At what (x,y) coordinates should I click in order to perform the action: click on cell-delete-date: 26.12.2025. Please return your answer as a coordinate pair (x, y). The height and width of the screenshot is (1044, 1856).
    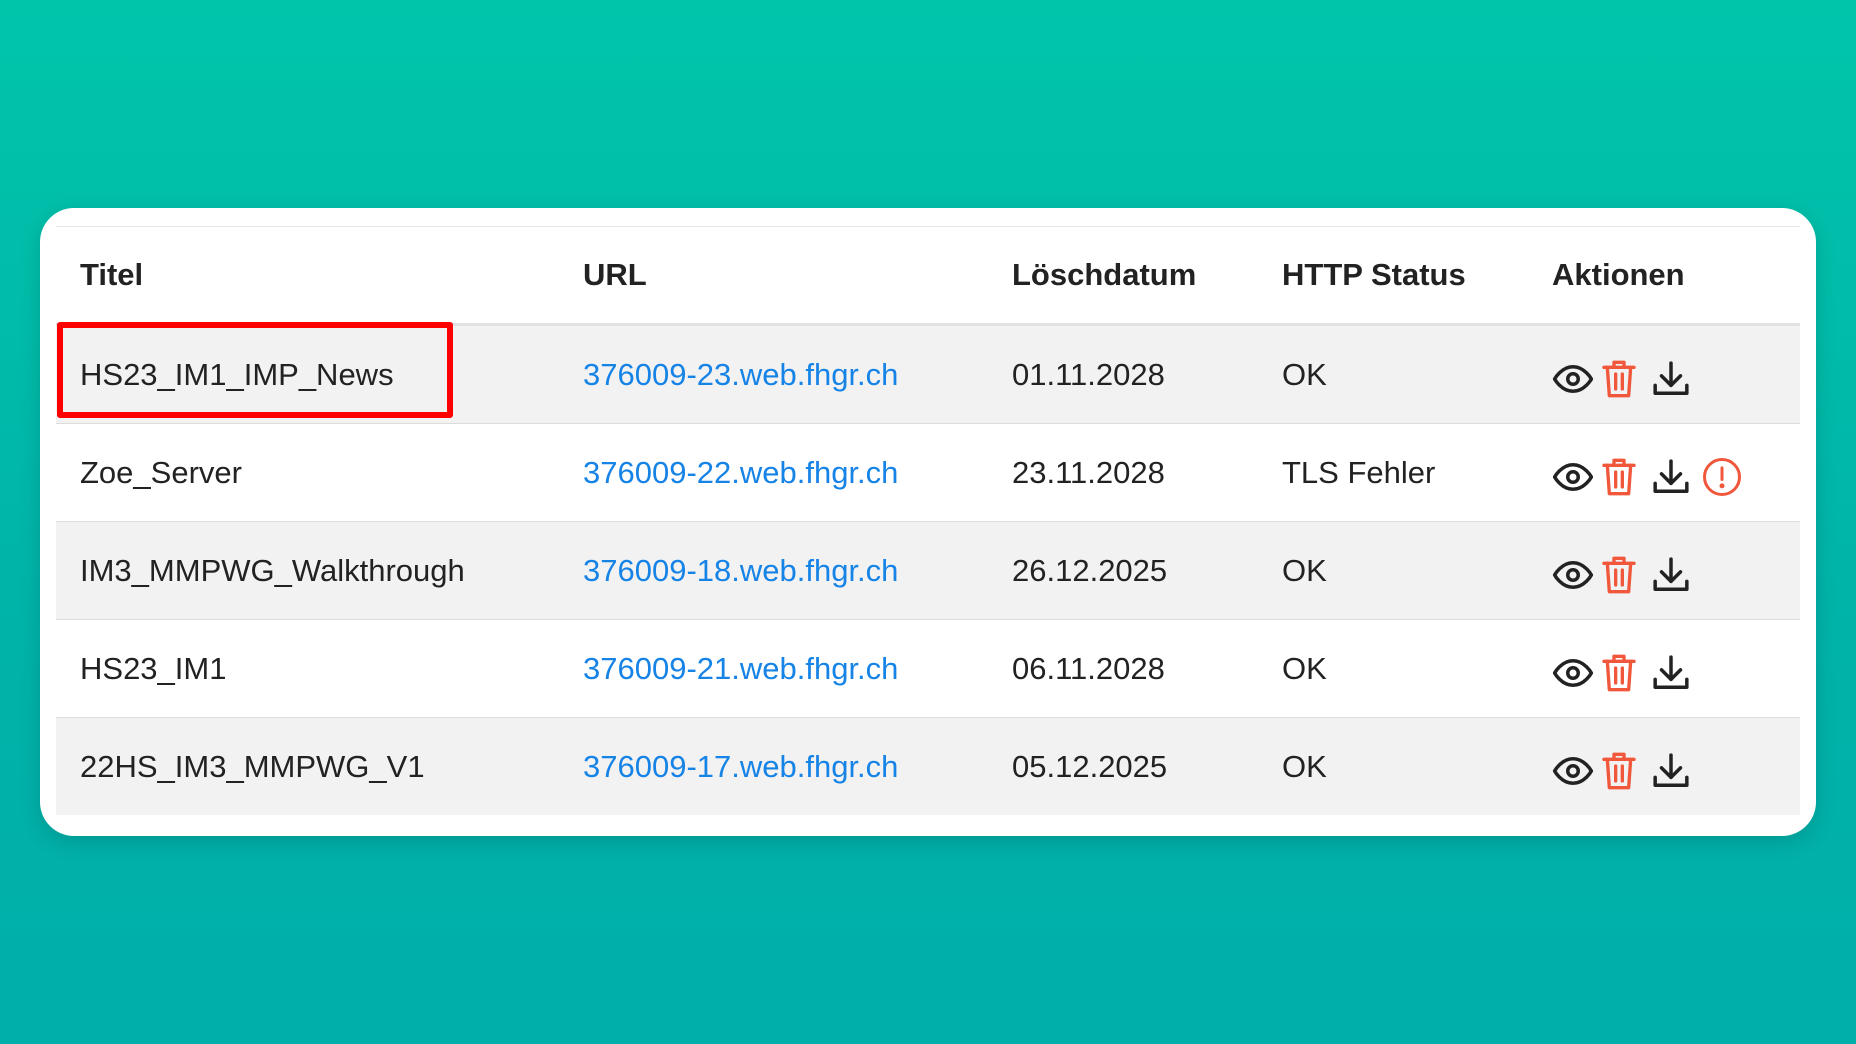
    Looking at the image, I should click on (1123, 570).